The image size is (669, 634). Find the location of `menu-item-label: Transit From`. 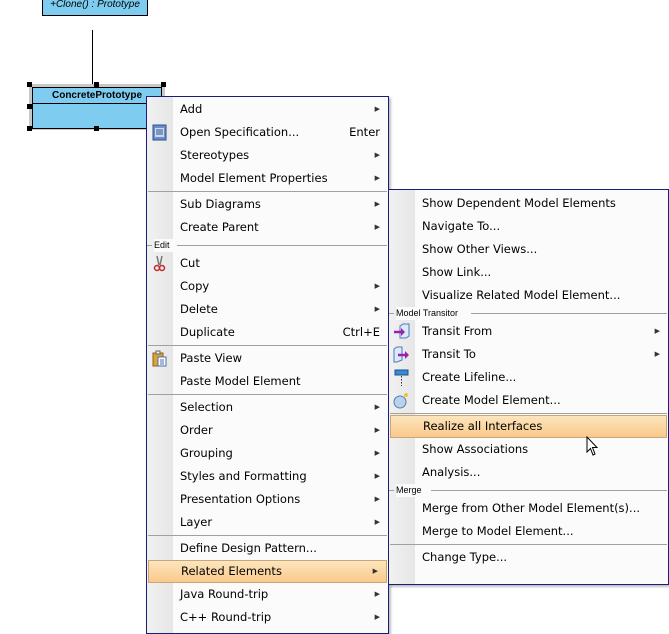

menu-item-label: Transit From is located at coordinates (457, 331).